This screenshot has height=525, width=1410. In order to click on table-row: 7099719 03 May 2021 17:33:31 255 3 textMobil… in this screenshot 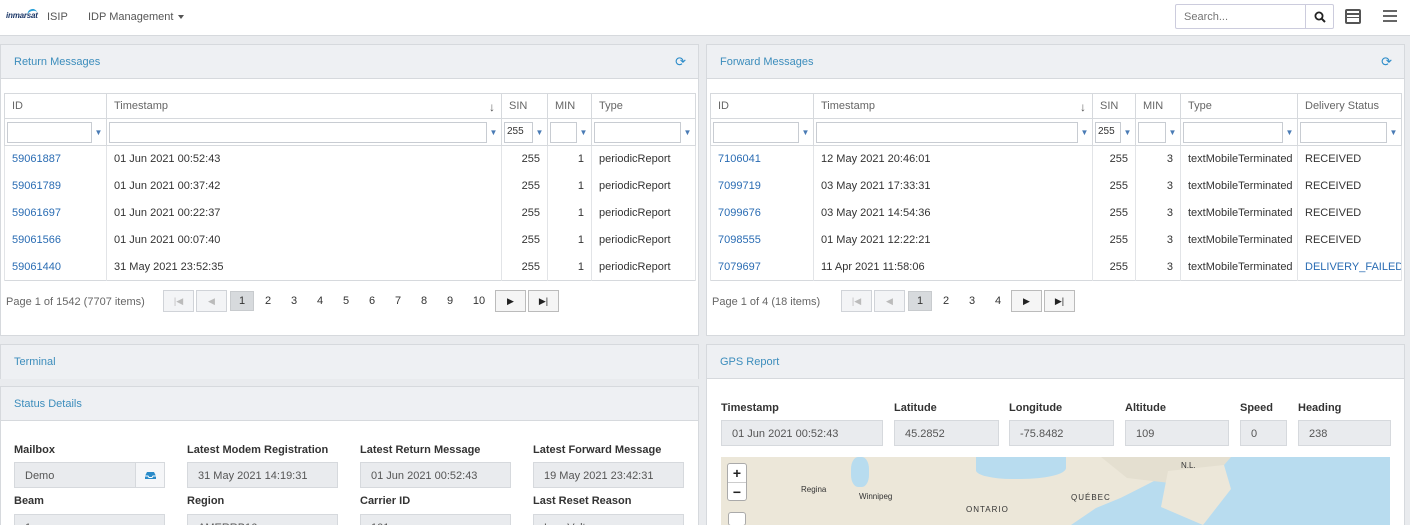, I will do `click(1056, 186)`.